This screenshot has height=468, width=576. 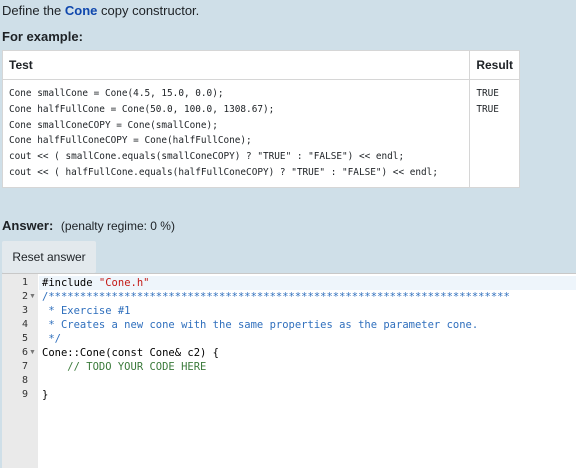 What do you see at coordinates (24, 394) in the screenshot?
I see `line-number: 9` at bounding box center [24, 394].